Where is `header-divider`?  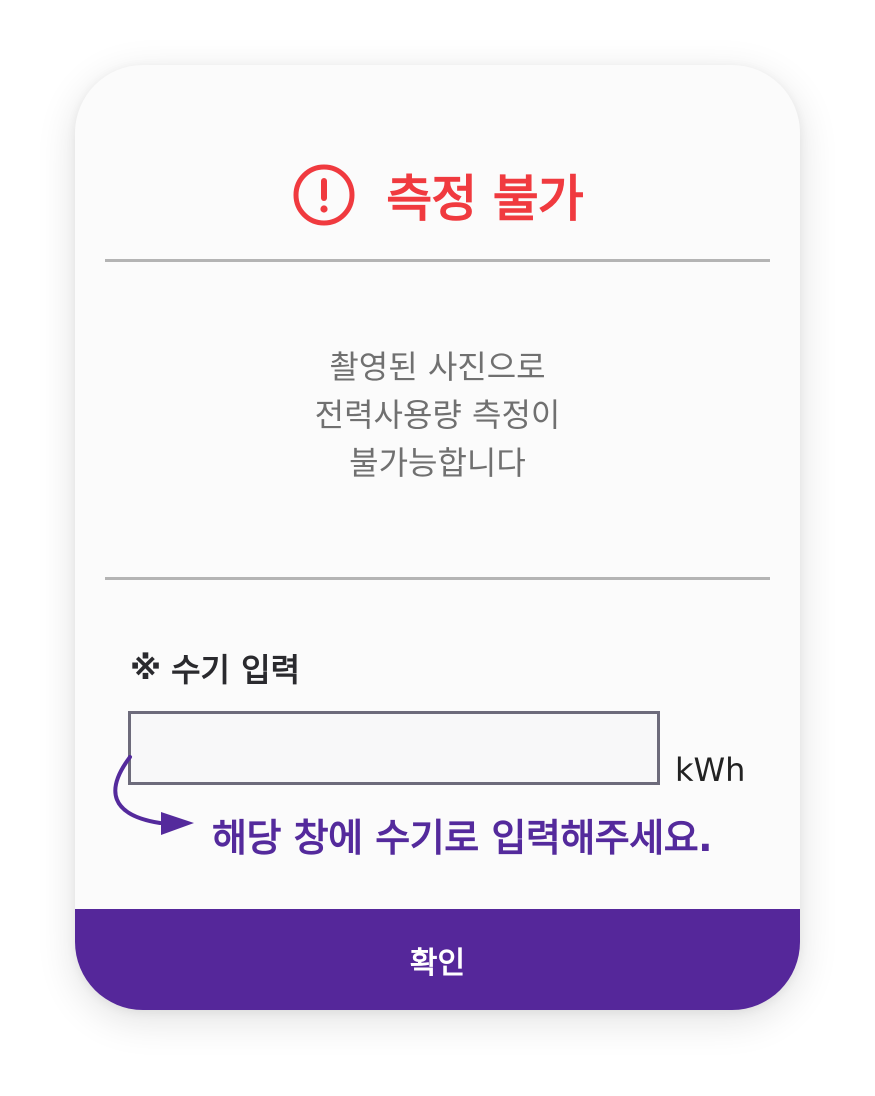 header-divider is located at coordinates (437, 260).